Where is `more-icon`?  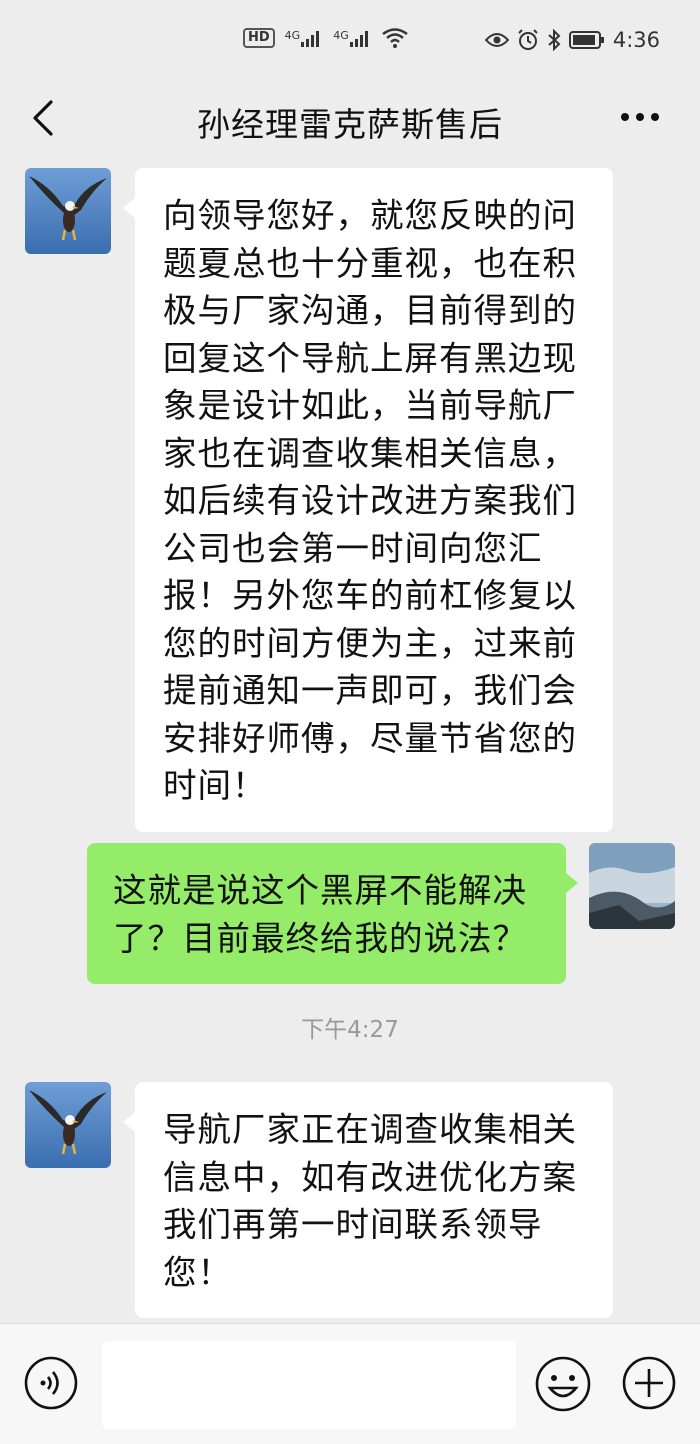
more-icon is located at coordinates (640, 117).